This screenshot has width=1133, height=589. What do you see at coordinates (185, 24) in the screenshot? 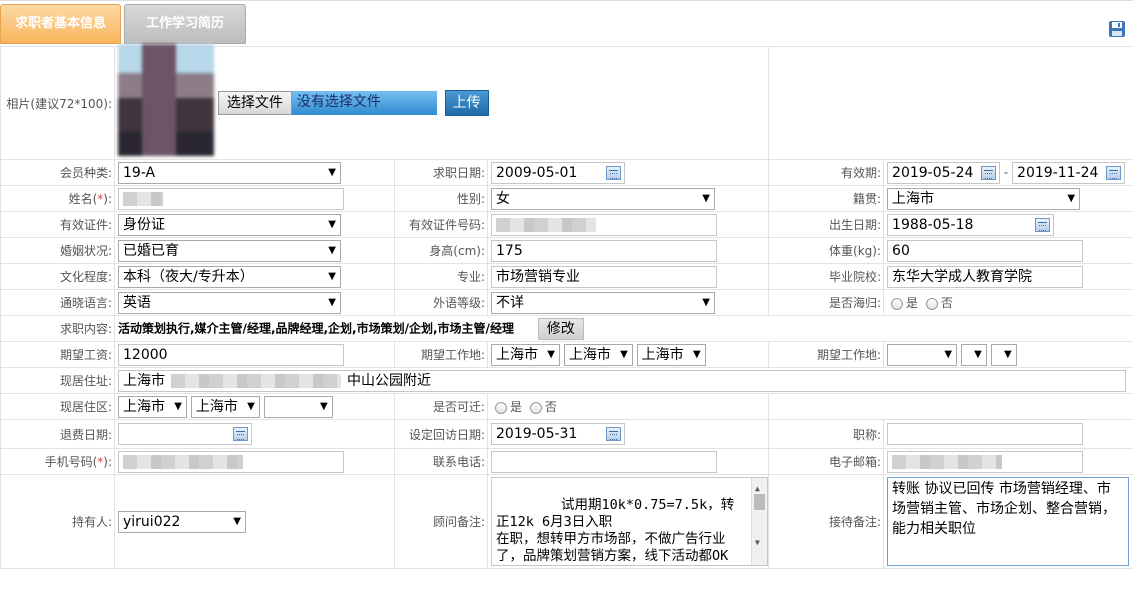
I see `tab-work-study-resume: 工作学习简历` at bounding box center [185, 24].